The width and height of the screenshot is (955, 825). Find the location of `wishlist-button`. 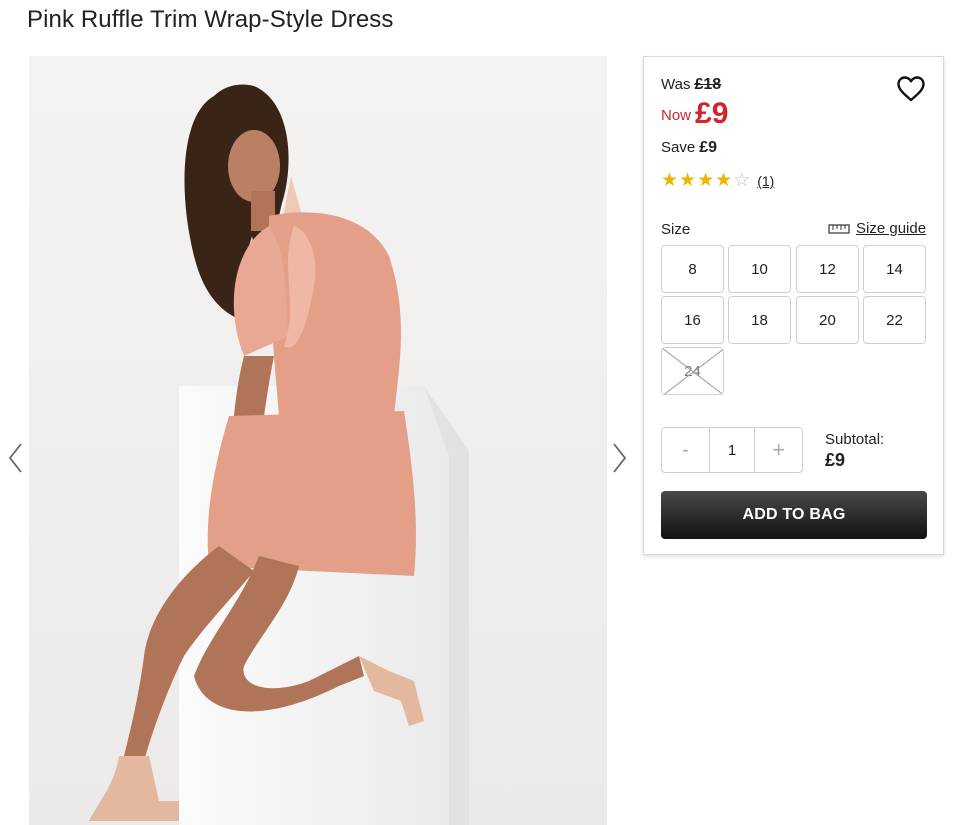

wishlist-button is located at coordinates (911, 89).